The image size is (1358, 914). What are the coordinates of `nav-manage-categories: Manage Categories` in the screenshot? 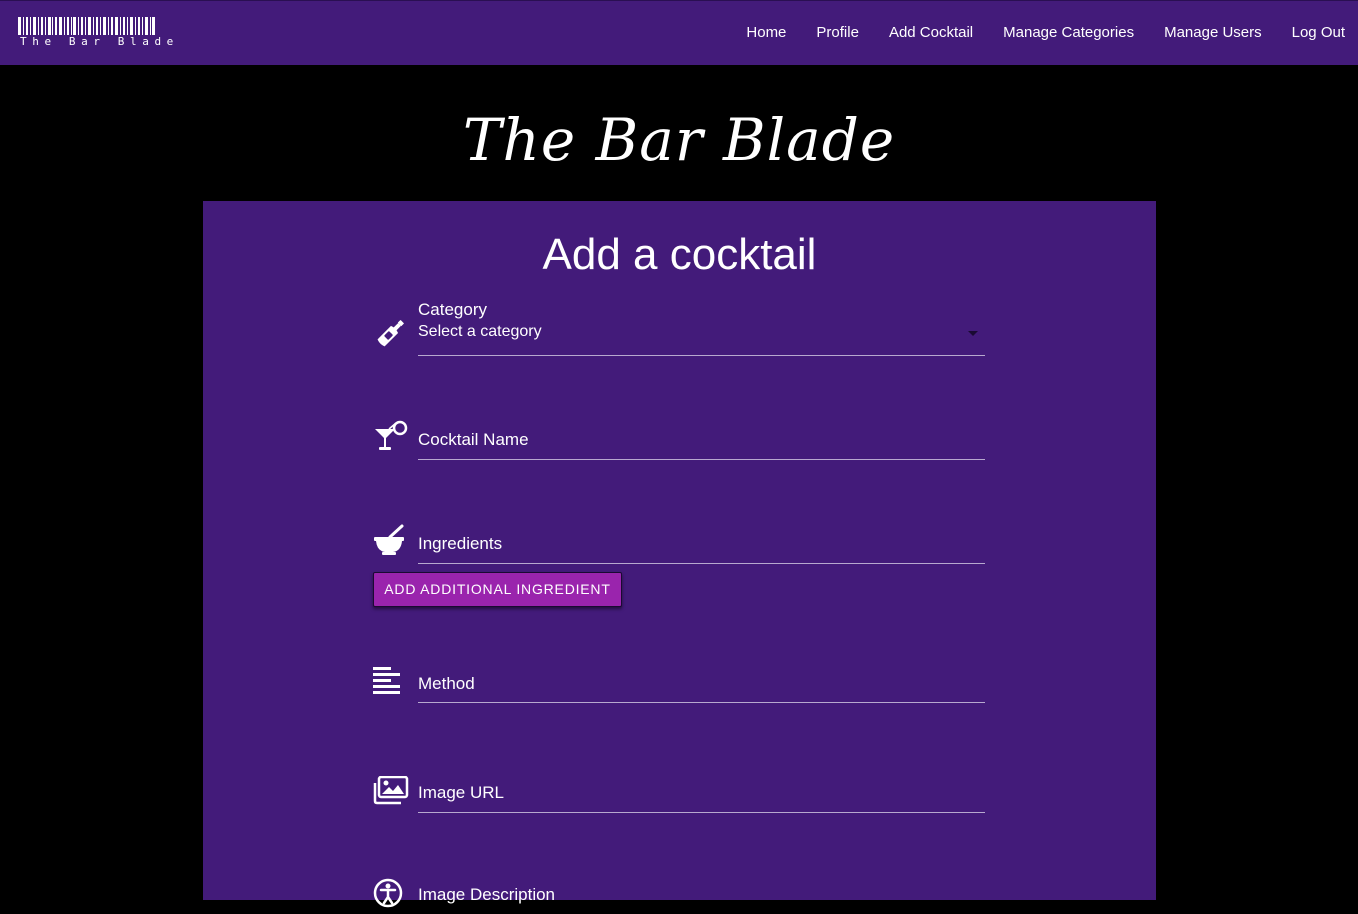 It's located at (1068, 33).